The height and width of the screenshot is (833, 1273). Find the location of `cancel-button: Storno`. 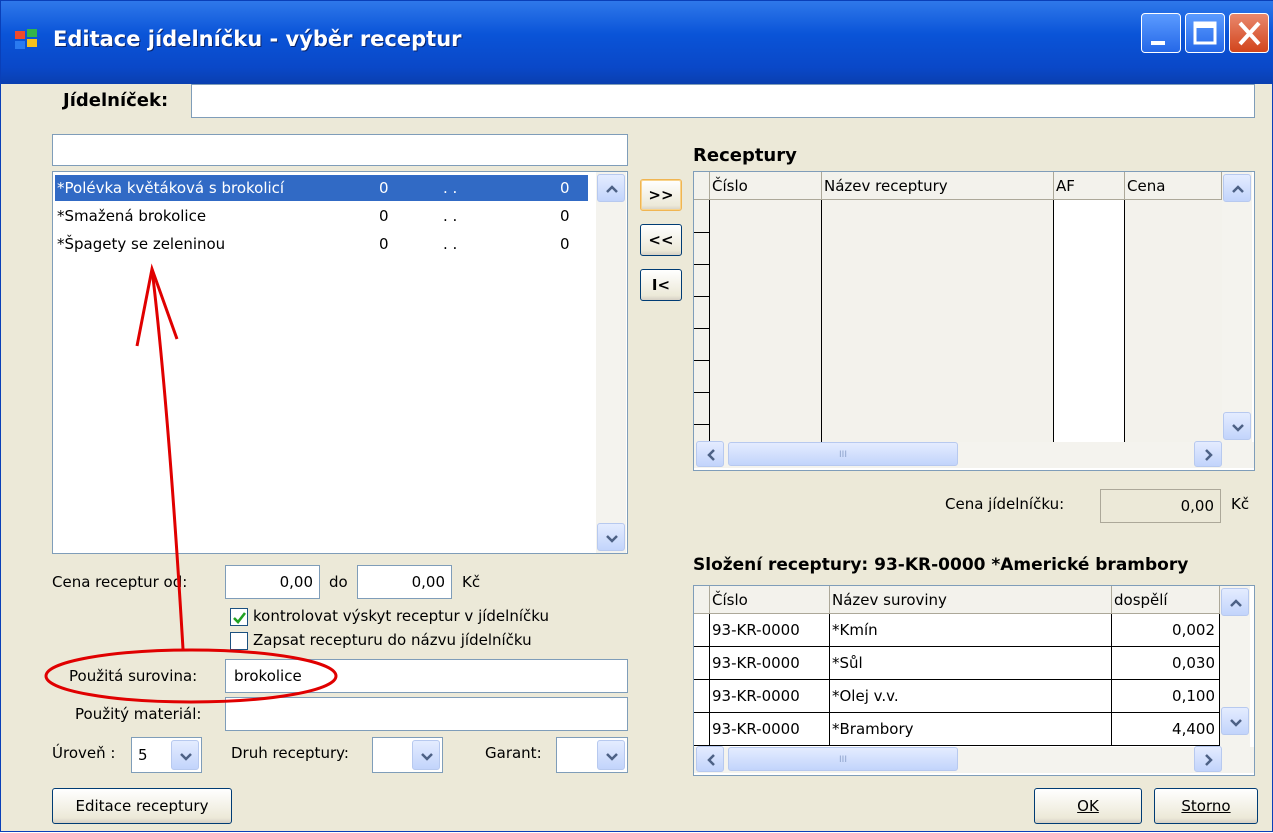

cancel-button: Storno is located at coordinates (1206, 806).